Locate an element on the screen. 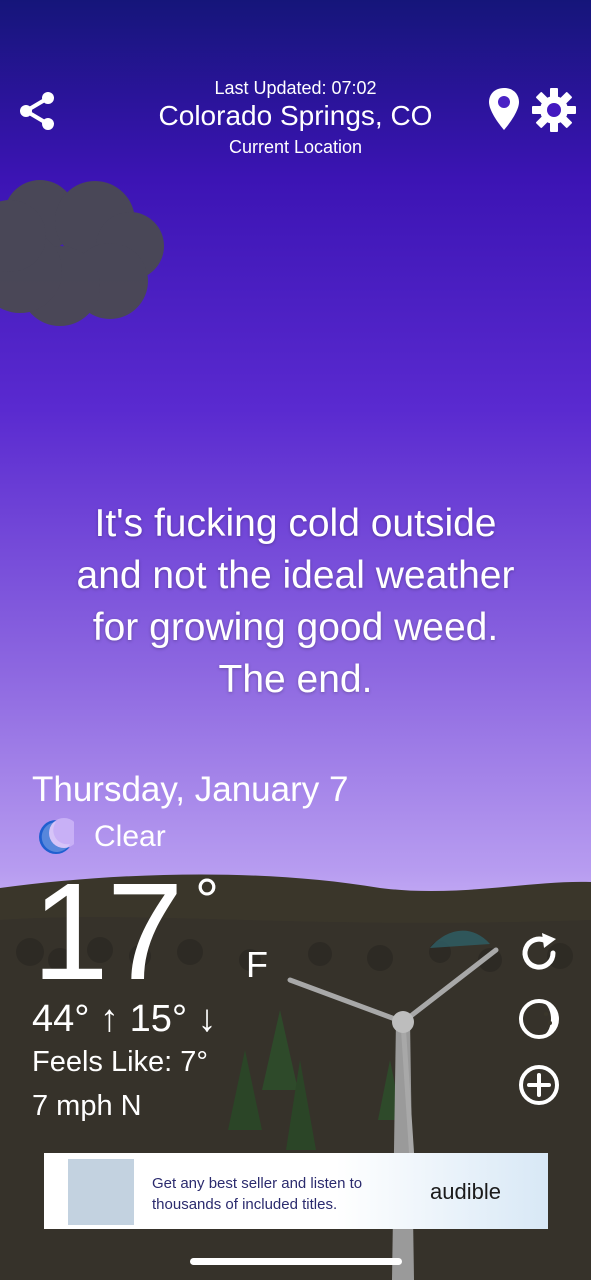 Image resolution: width=591 pixels, height=1280 pixels. condition-label: Clear is located at coordinates (130, 836).